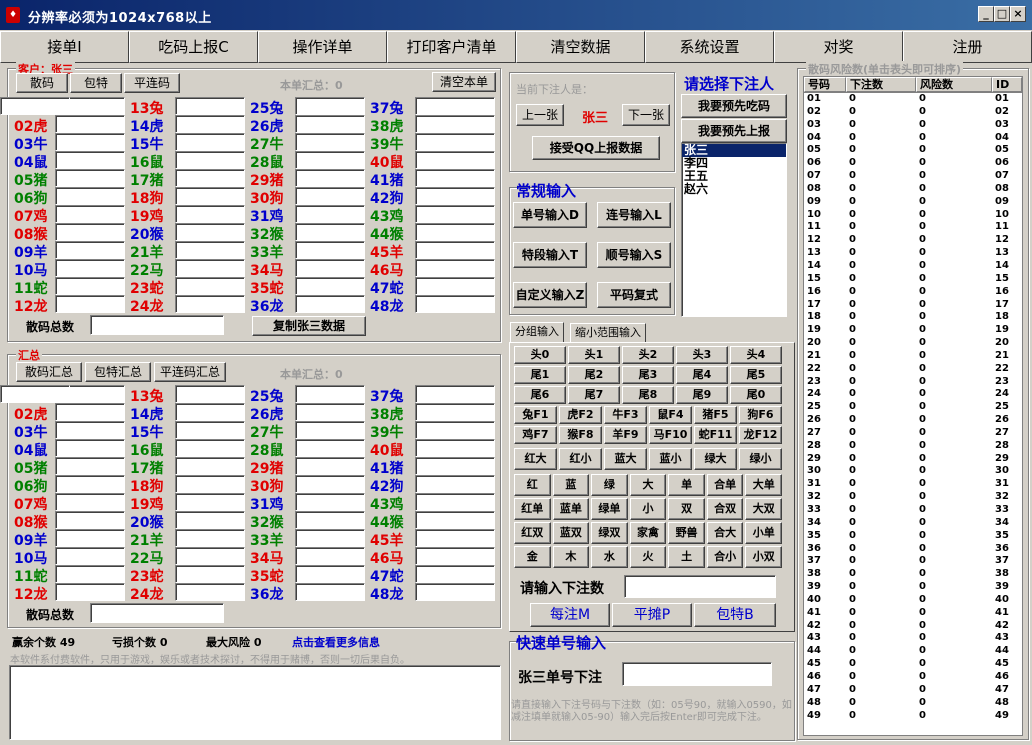  I want to click on flat-combo-button: 平码复式, so click(634, 295).